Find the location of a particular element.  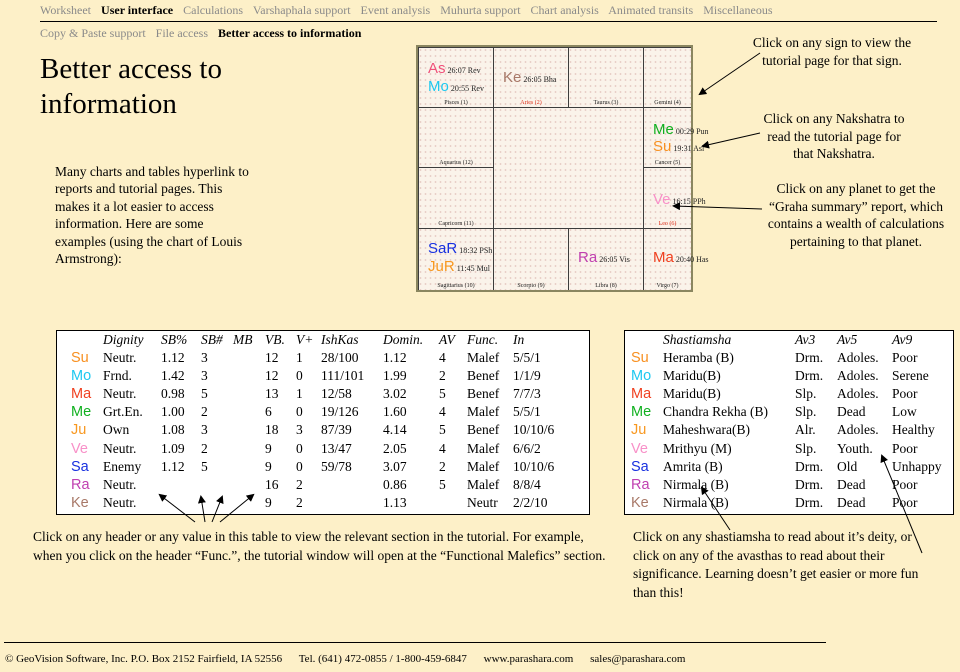

house-aquarius: Aquarius (12) is located at coordinates (456, 137).